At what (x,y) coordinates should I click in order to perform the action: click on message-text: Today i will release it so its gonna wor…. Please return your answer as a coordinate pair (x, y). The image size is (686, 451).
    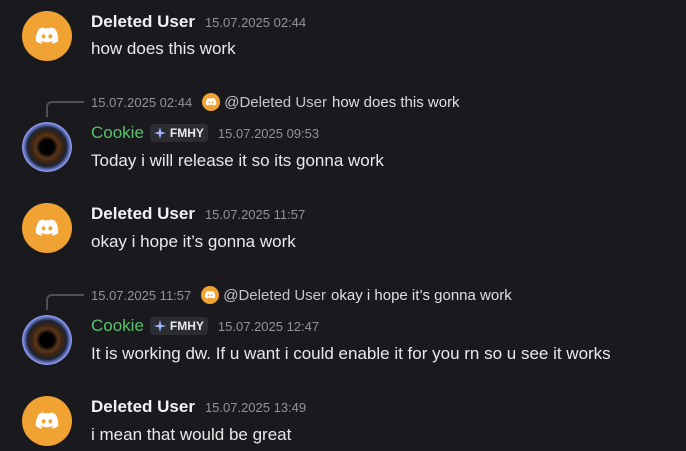
    Looking at the image, I should click on (237, 160).